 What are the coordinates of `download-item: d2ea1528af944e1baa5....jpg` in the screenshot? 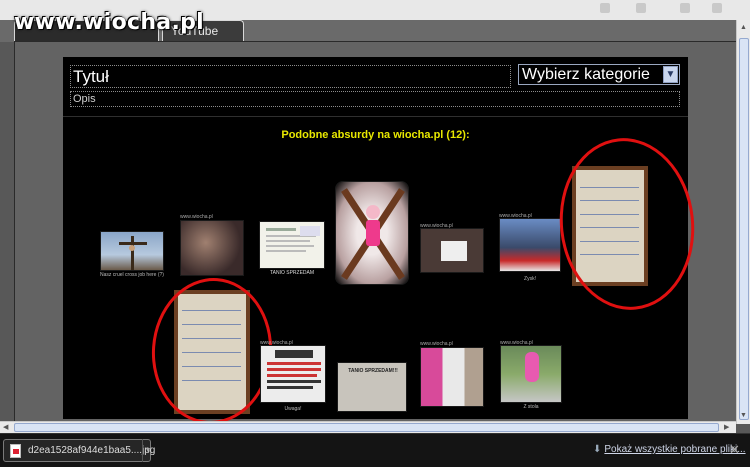 It's located at (79, 450).